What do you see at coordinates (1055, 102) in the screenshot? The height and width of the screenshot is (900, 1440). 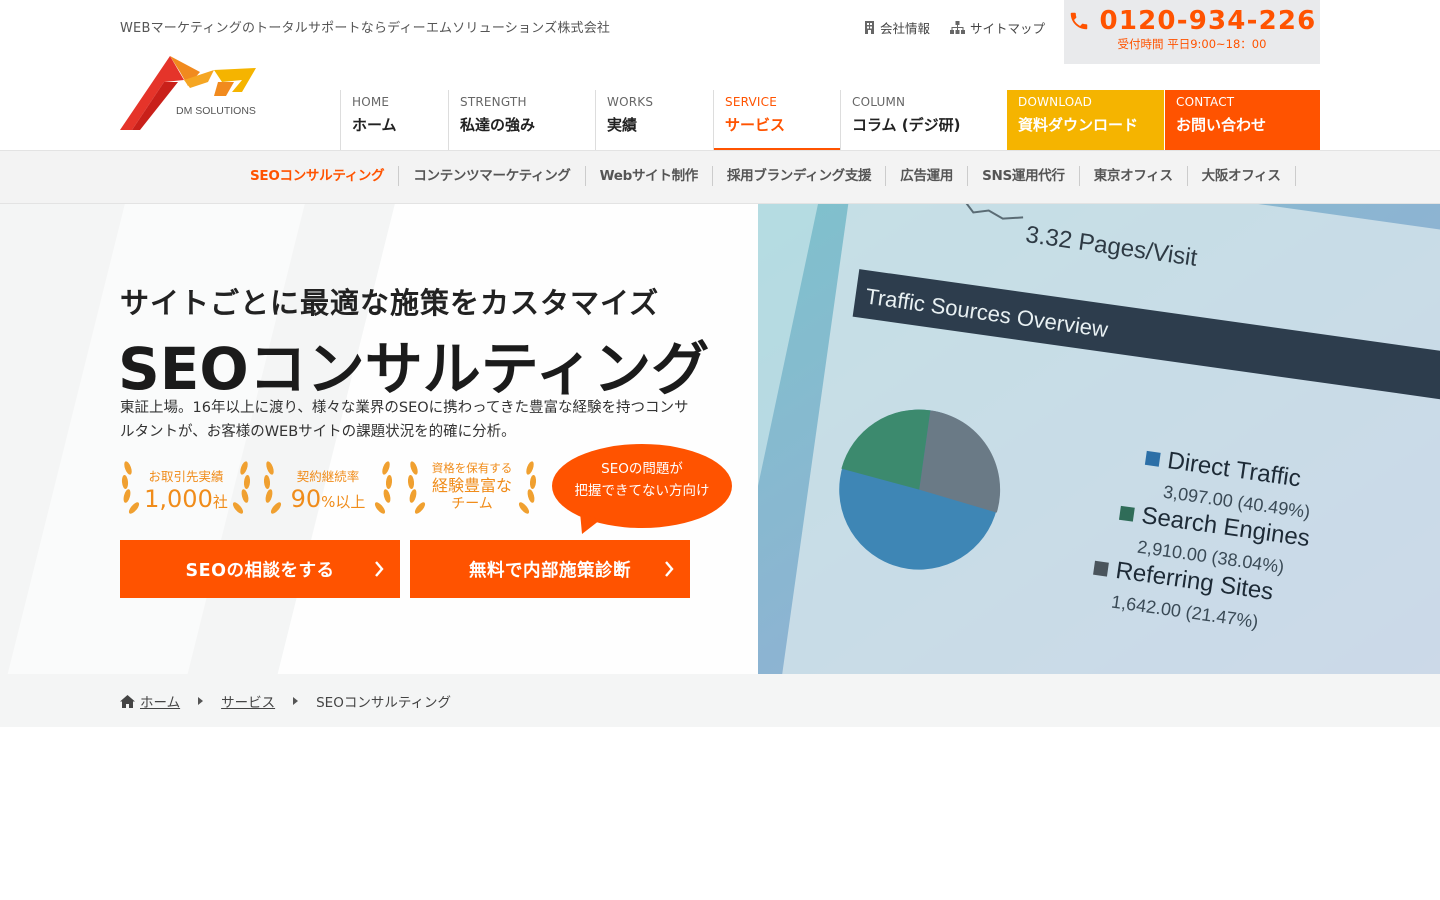 I see `nav-download-en: DOWNLOAD` at bounding box center [1055, 102].